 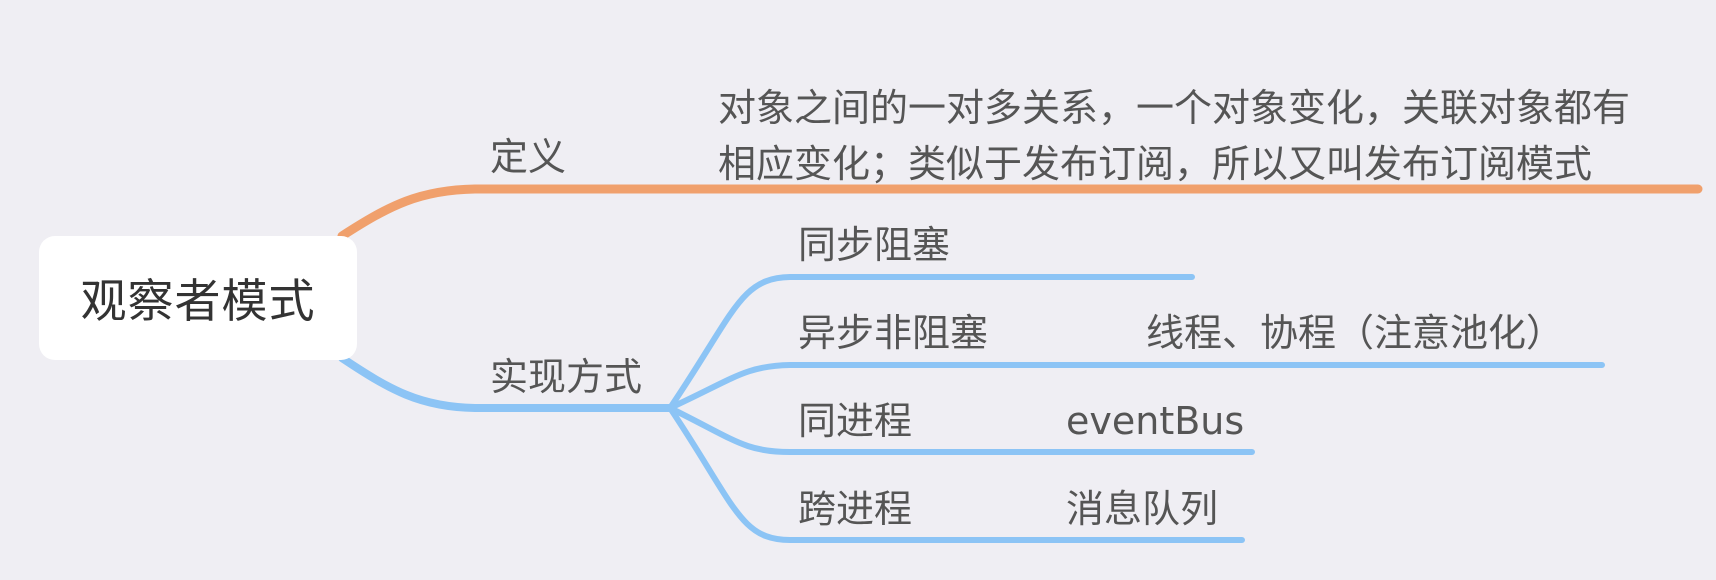 I want to click on root-node: 观察者模式, so click(x=198, y=298).